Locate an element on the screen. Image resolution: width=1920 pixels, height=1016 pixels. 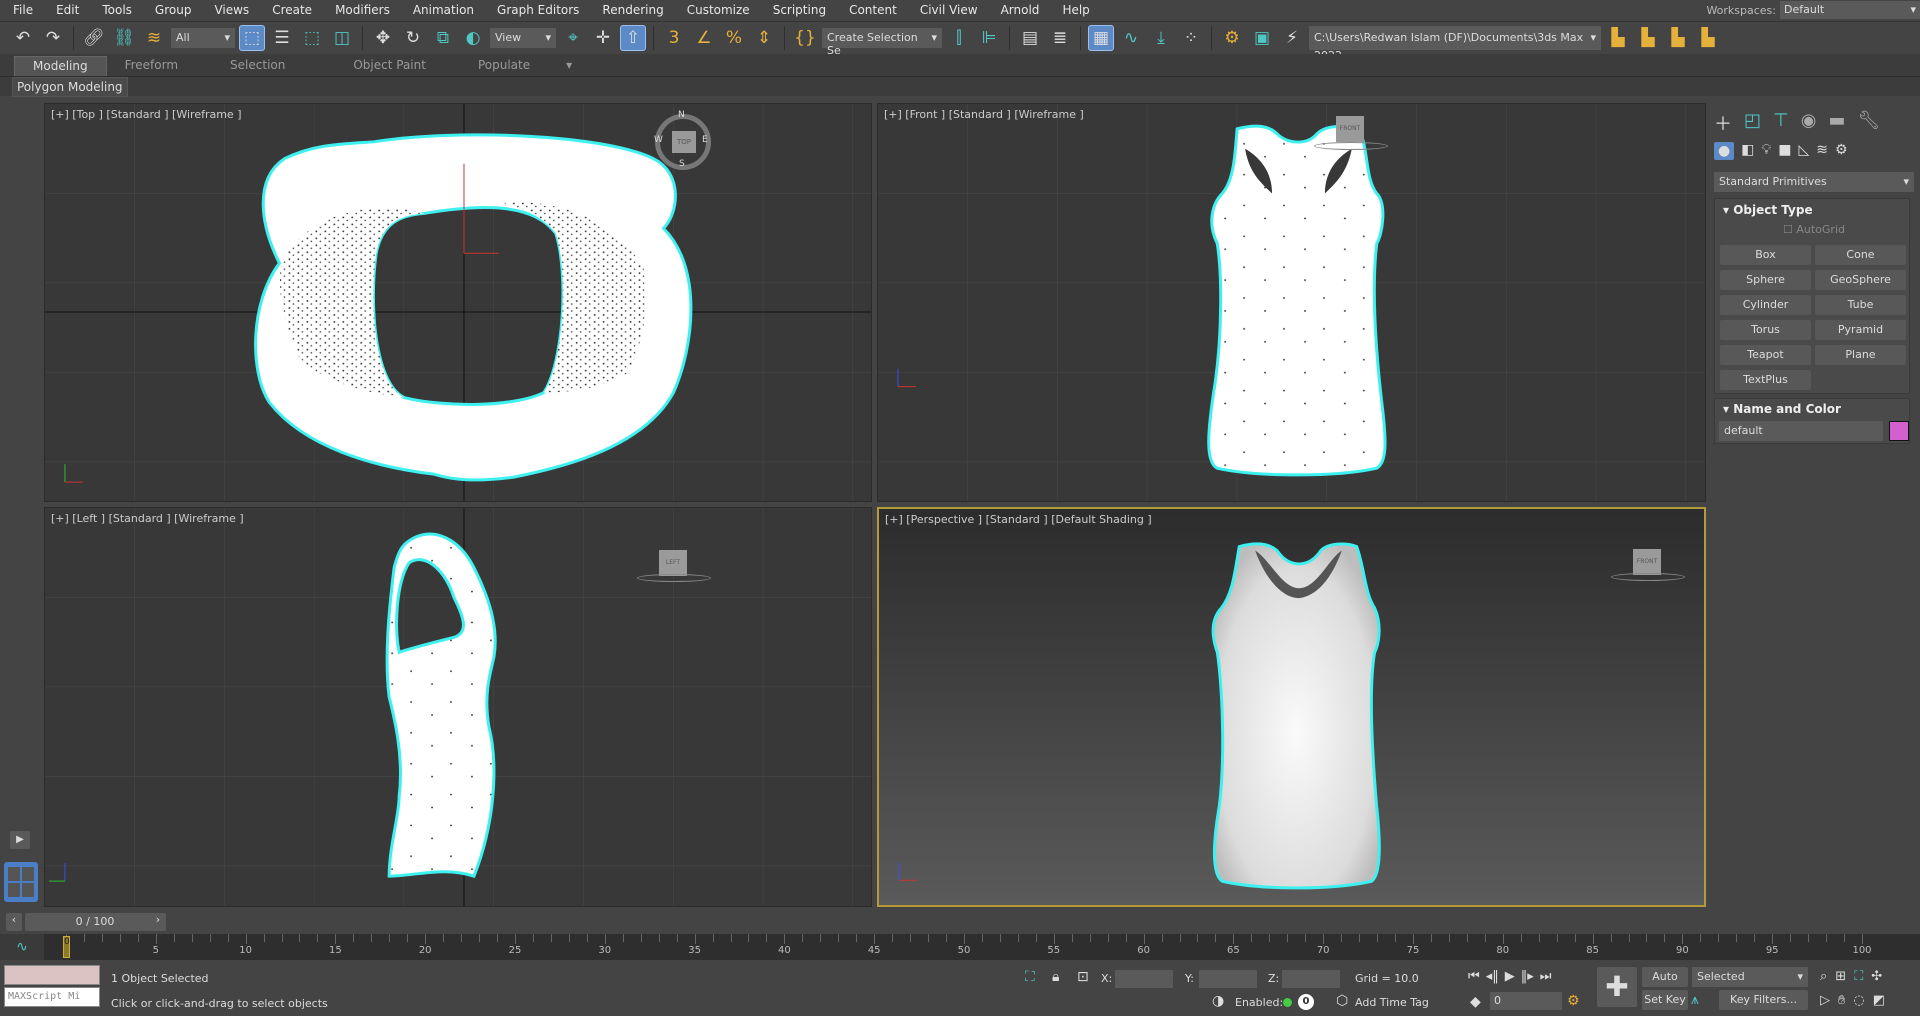
viewport-layout-icon is located at coordinates (21, 882).